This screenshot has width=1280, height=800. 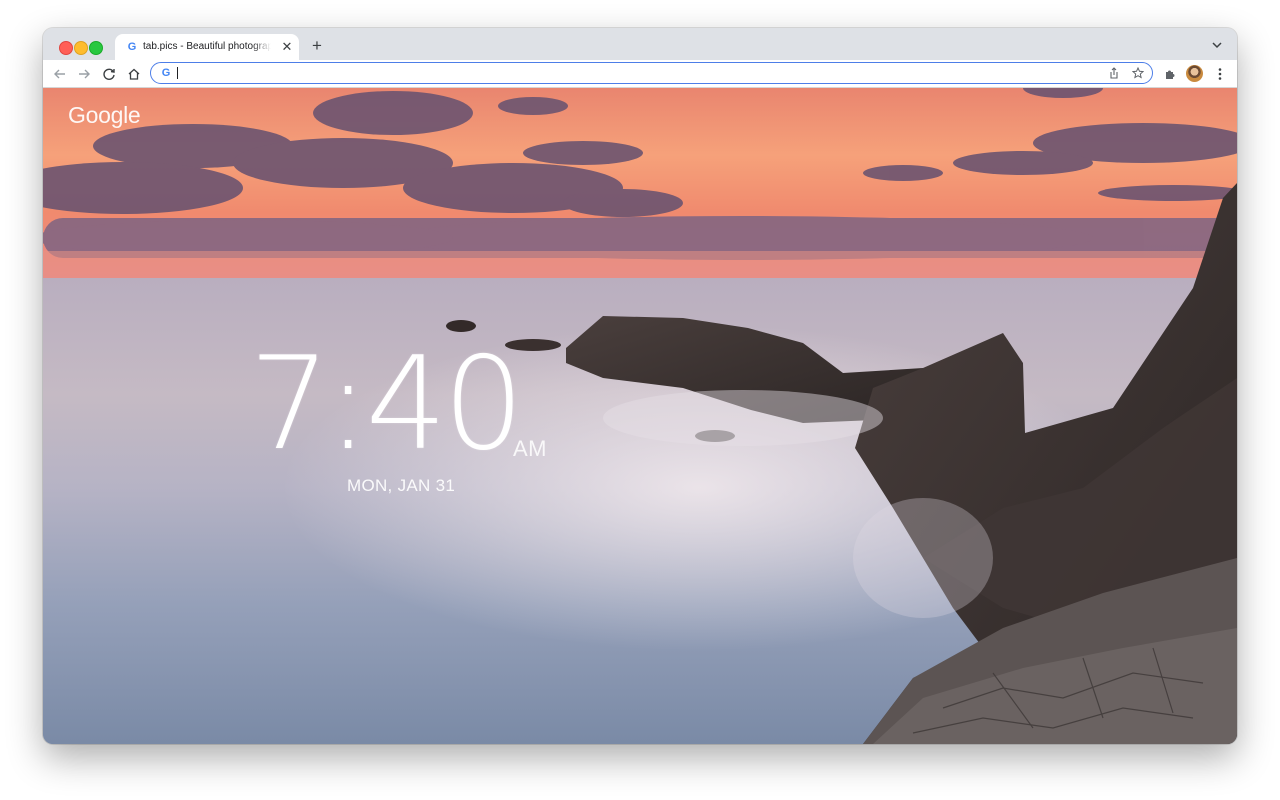 What do you see at coordinates (287, 47) in the screenshot?
I see `close-tab-icon: ✕` at bounding box center [287, 47].